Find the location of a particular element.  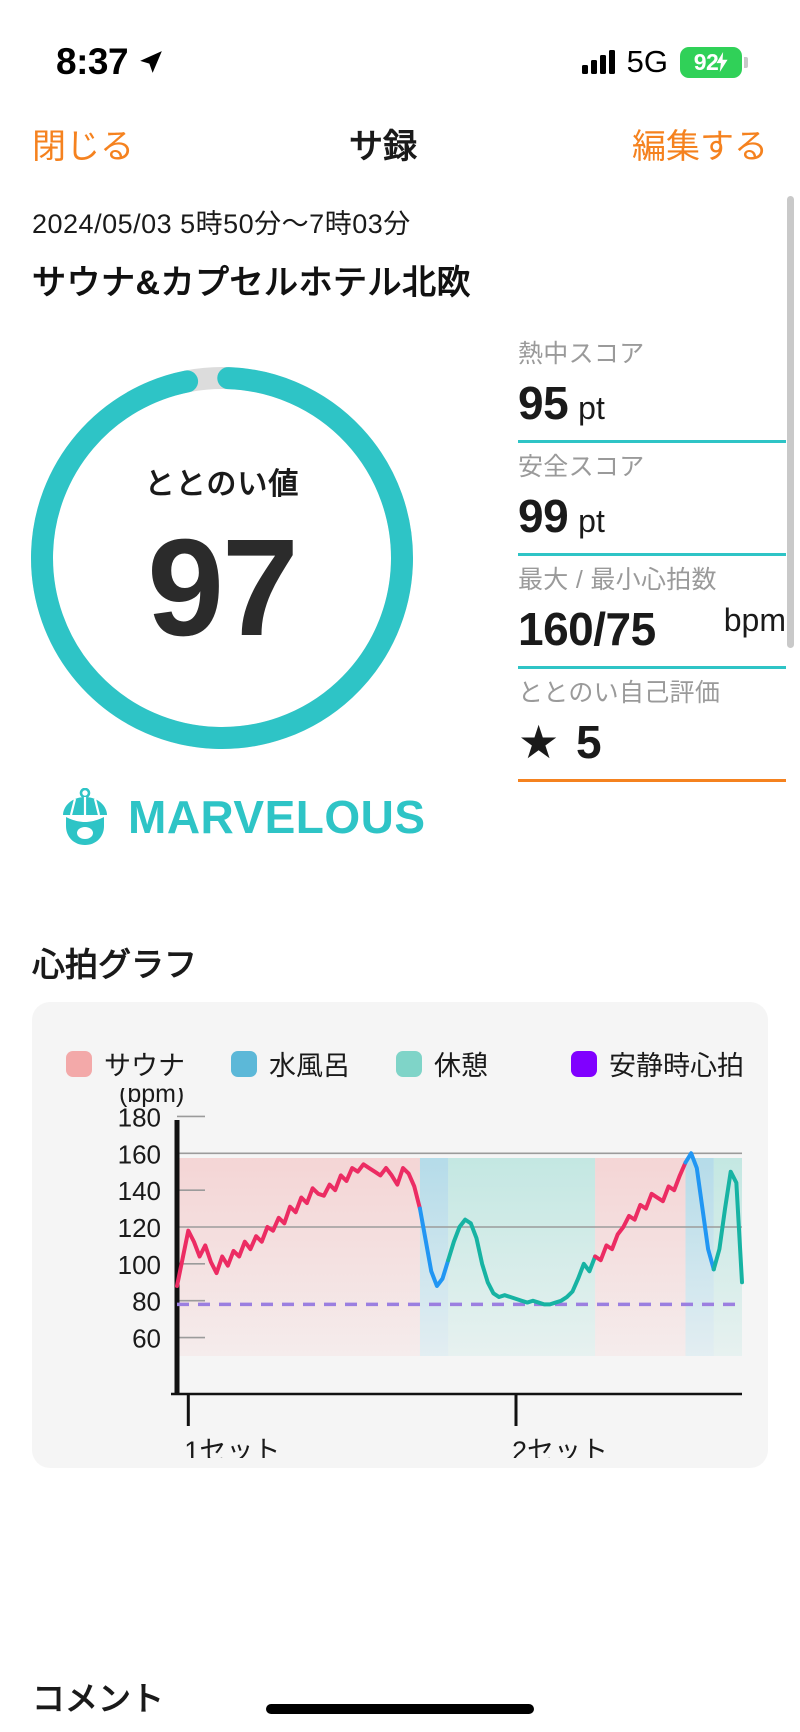

gauge-value: 97 is located at coordinates (222, 588).